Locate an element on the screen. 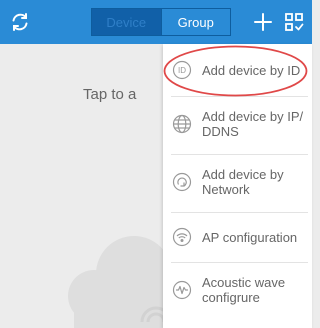 The width and height of the screenshot is (320, 328). menu-item-label: AP configuration is located at coordinates (250, 237).